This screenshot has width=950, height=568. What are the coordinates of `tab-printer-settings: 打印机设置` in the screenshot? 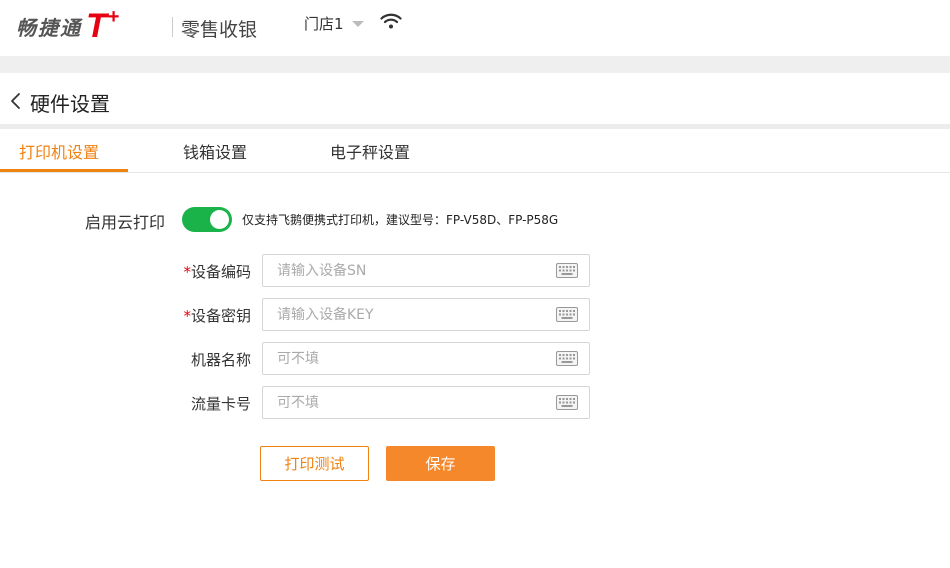 It's located at (59, 151).